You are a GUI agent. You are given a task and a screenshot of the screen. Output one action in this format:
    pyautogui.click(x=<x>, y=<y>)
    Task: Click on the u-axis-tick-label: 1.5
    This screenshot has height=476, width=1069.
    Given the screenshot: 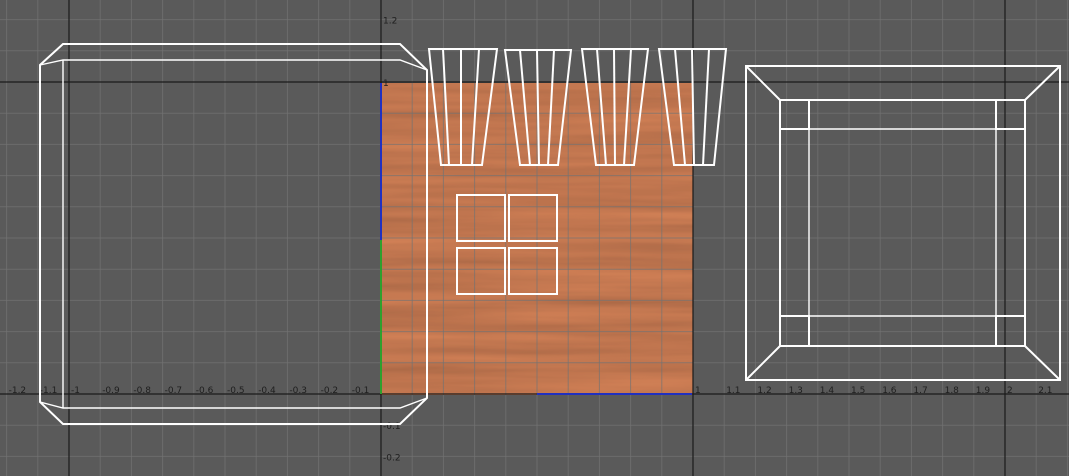 What is the action you would take?
    pyautogui.click(x=858, y=391)
    